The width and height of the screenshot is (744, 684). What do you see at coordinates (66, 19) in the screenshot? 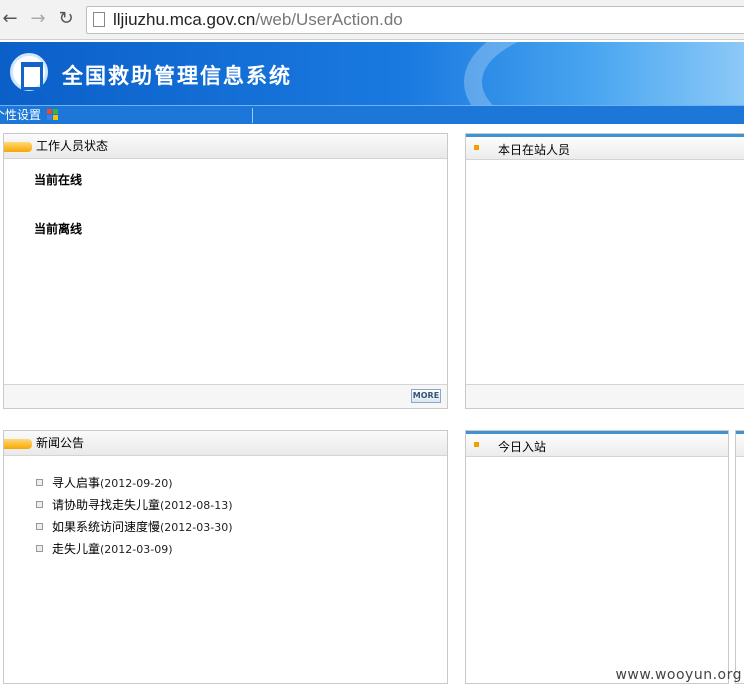
I see `reload-icon: ↻` at bounding box center [66, 19].